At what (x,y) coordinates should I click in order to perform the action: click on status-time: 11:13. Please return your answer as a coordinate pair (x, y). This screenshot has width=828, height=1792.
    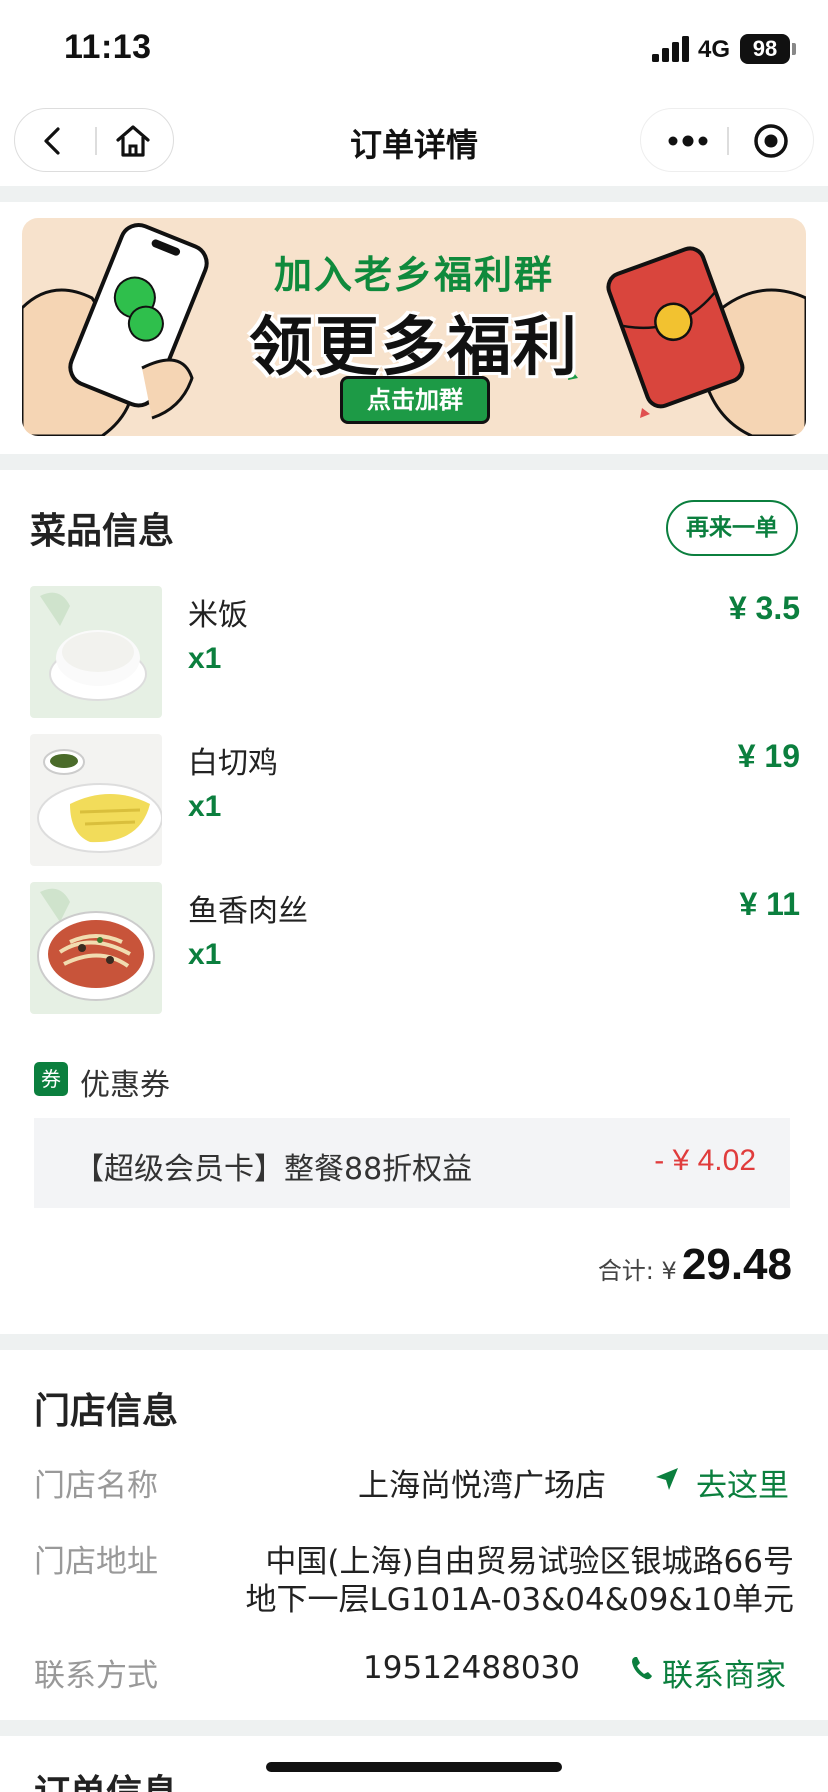
    Looking at the image, I should click on (108, 47).